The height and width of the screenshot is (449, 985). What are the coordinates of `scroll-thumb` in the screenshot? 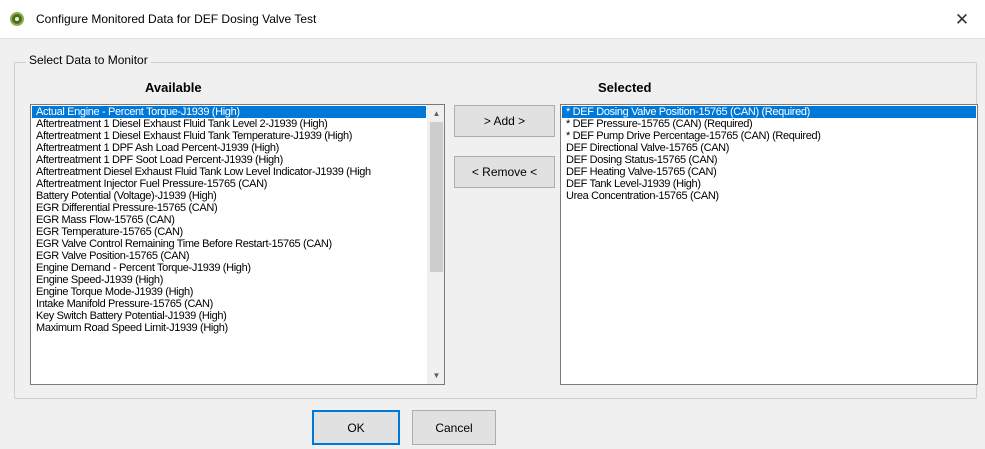 It's located at (436, 197).